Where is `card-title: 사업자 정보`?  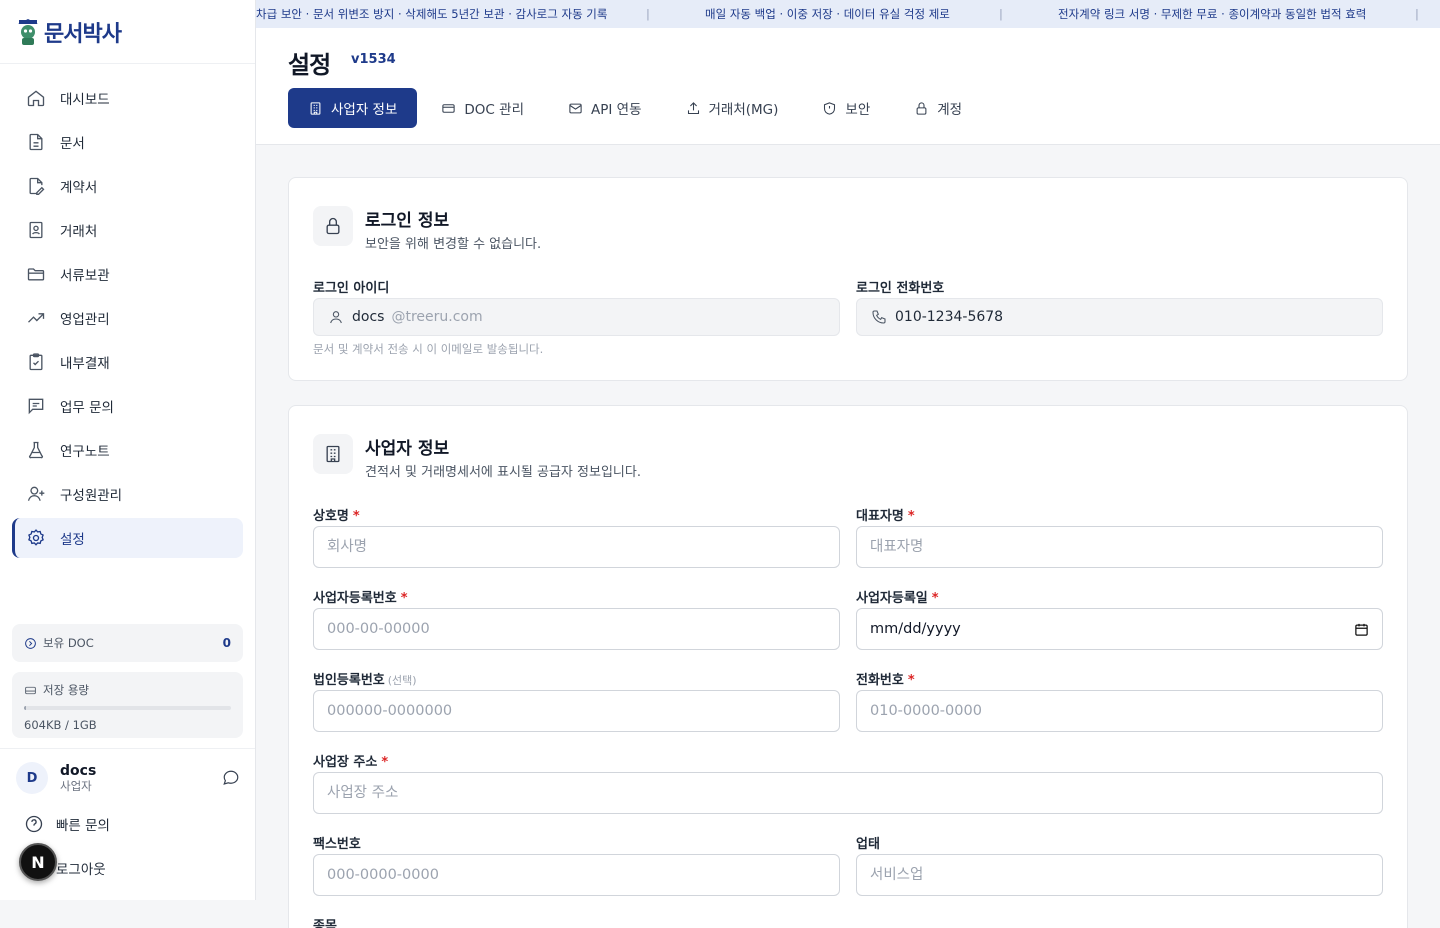 card-title: 사업자 정보 is located at coordinates (407, 449).